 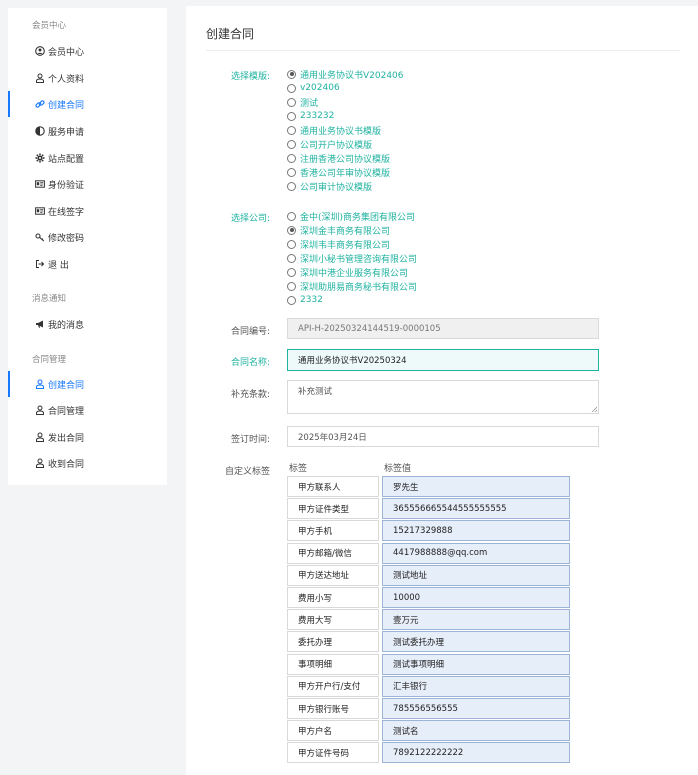 I want to click on tag-value-input: 测试事项明细, so click(x=476, y=664).